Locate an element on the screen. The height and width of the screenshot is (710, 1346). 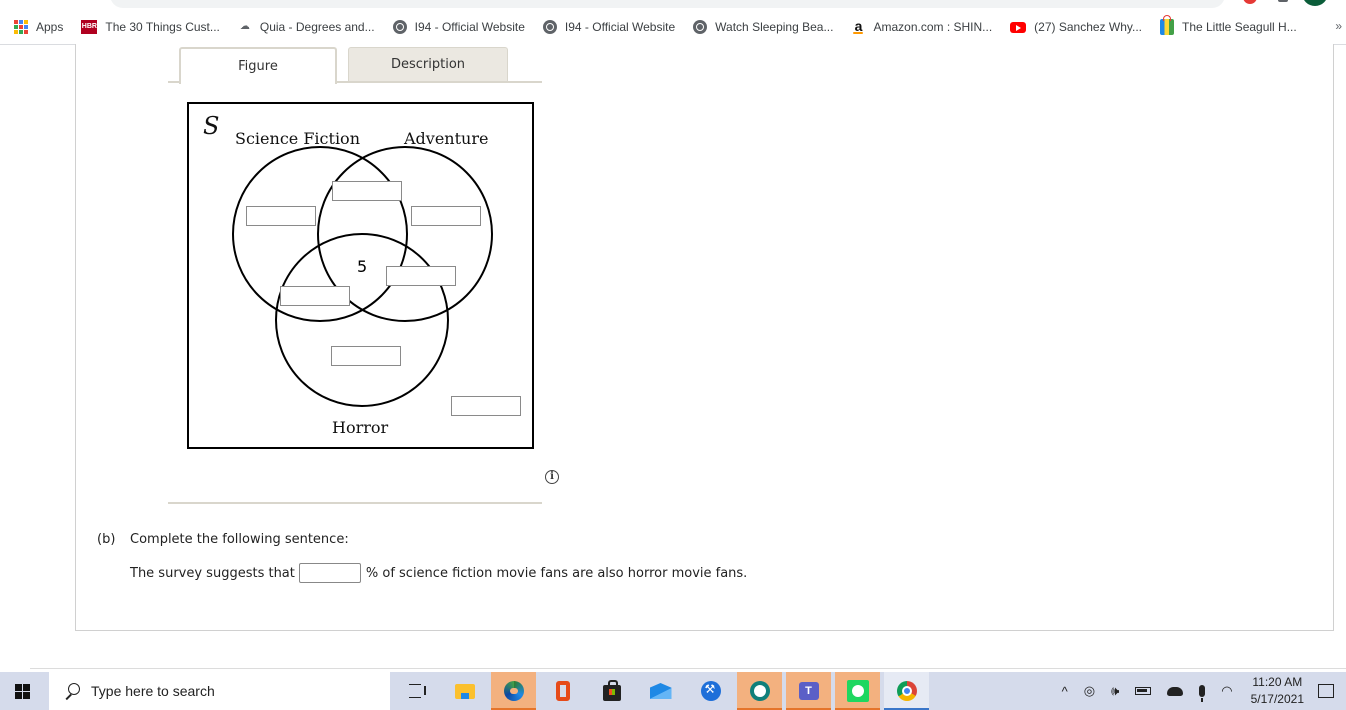
bookmark-i94-2: I94 - Official Website is located at coordinates (609, 27).